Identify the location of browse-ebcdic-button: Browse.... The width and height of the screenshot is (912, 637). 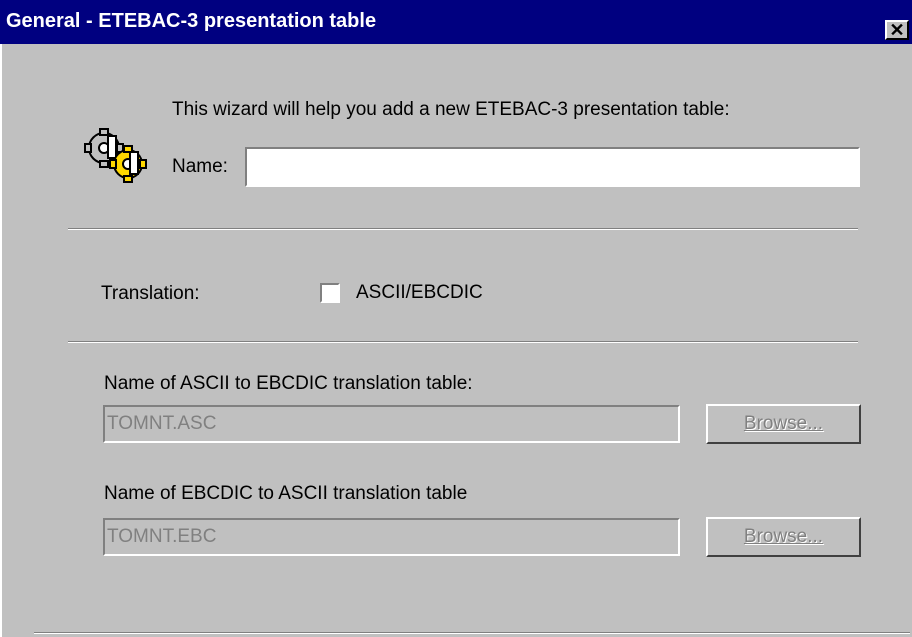
(783, 537).